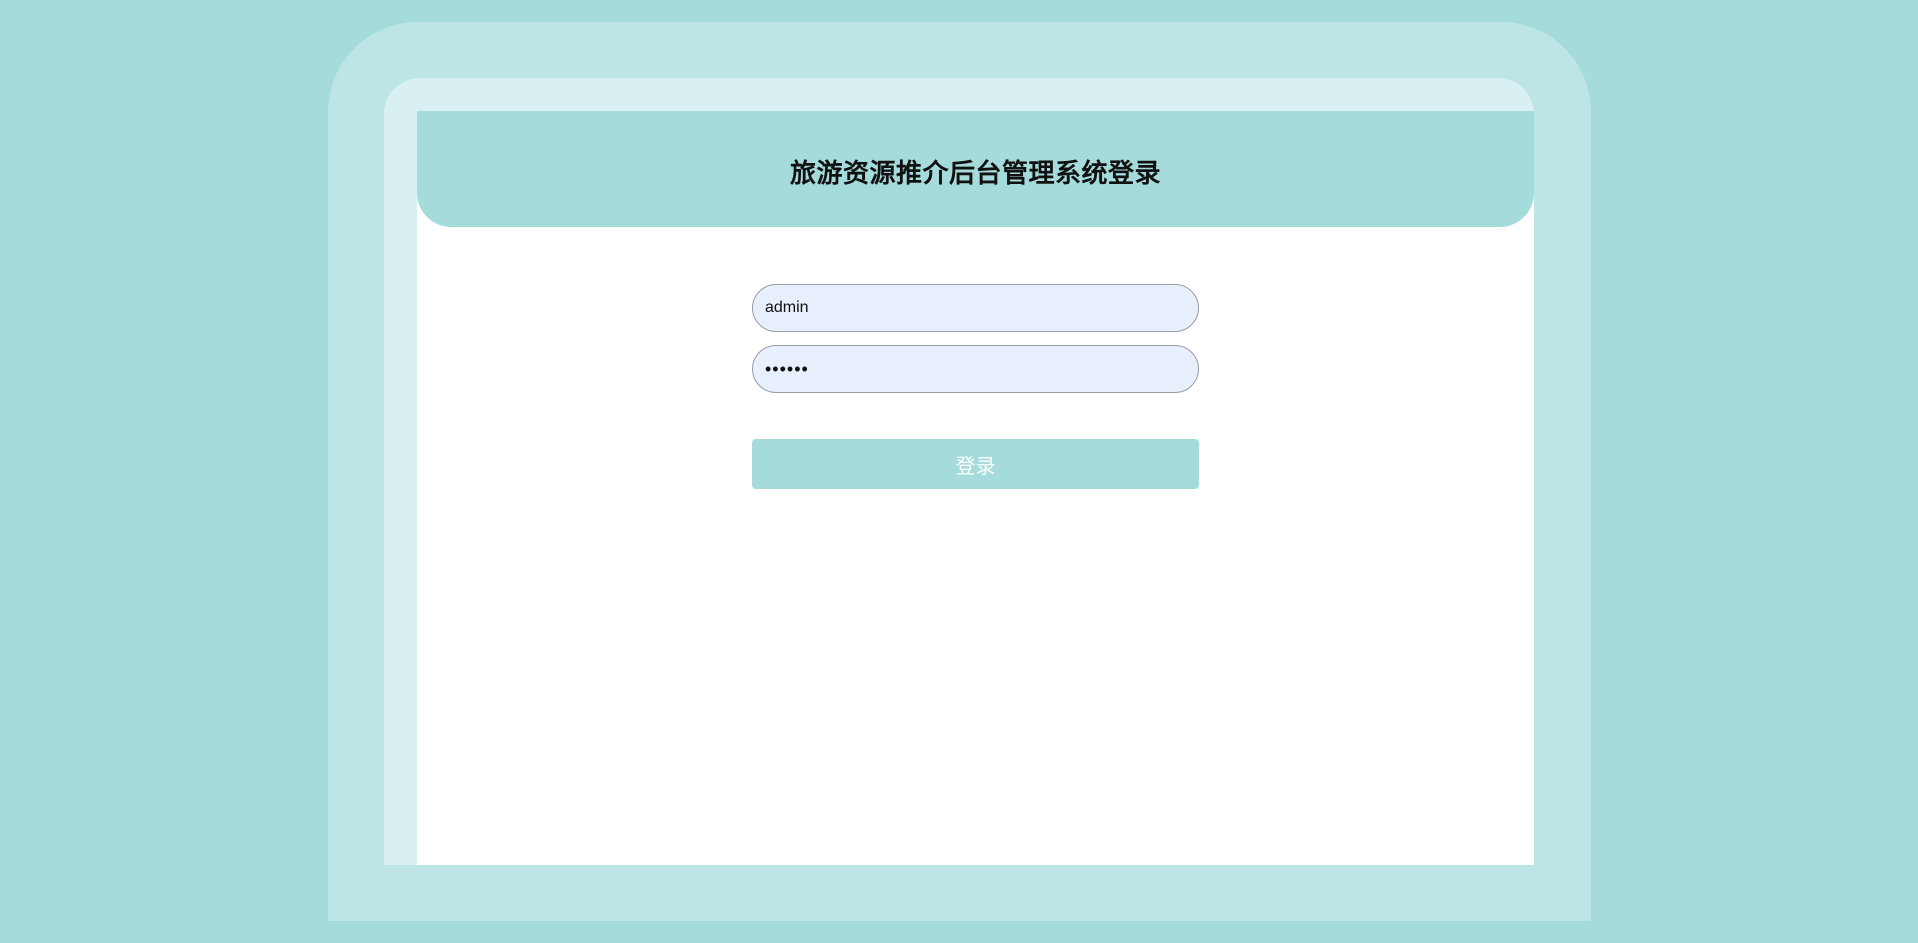 The width and height of the screenshot is (1918, 943). What do you see at coordinates (975, 464) in the screenshot?
I see `login-button: 登录` at bounding box center [975, 464].